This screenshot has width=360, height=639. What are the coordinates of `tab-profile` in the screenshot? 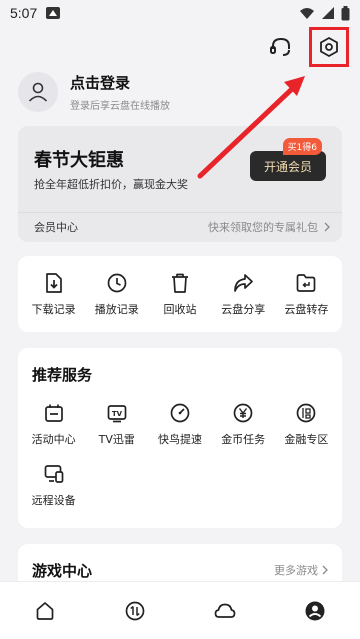 It's located at (315, 610).